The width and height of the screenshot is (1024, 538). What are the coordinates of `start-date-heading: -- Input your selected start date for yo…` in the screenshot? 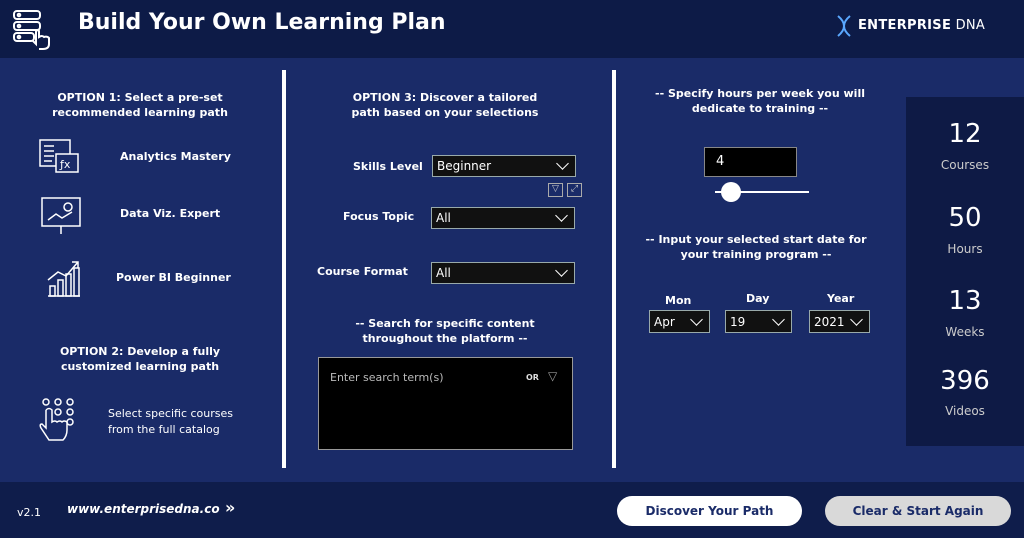 It's located at (756, 247).